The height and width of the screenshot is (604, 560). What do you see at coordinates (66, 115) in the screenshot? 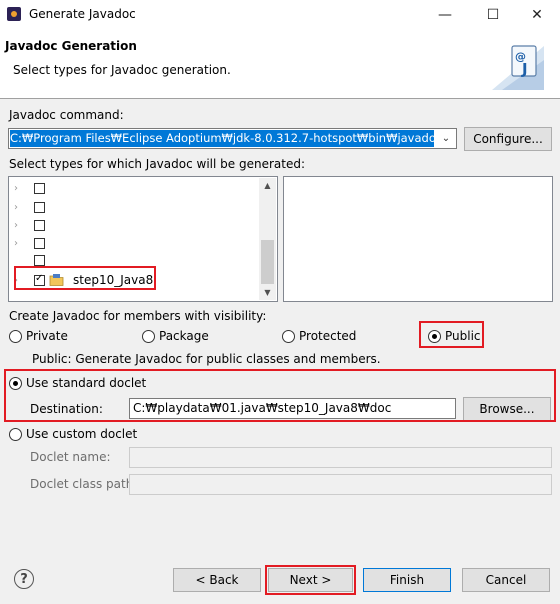
I see `javadoc-command-label: Javadoc command:` at bounding box center [66, 115].